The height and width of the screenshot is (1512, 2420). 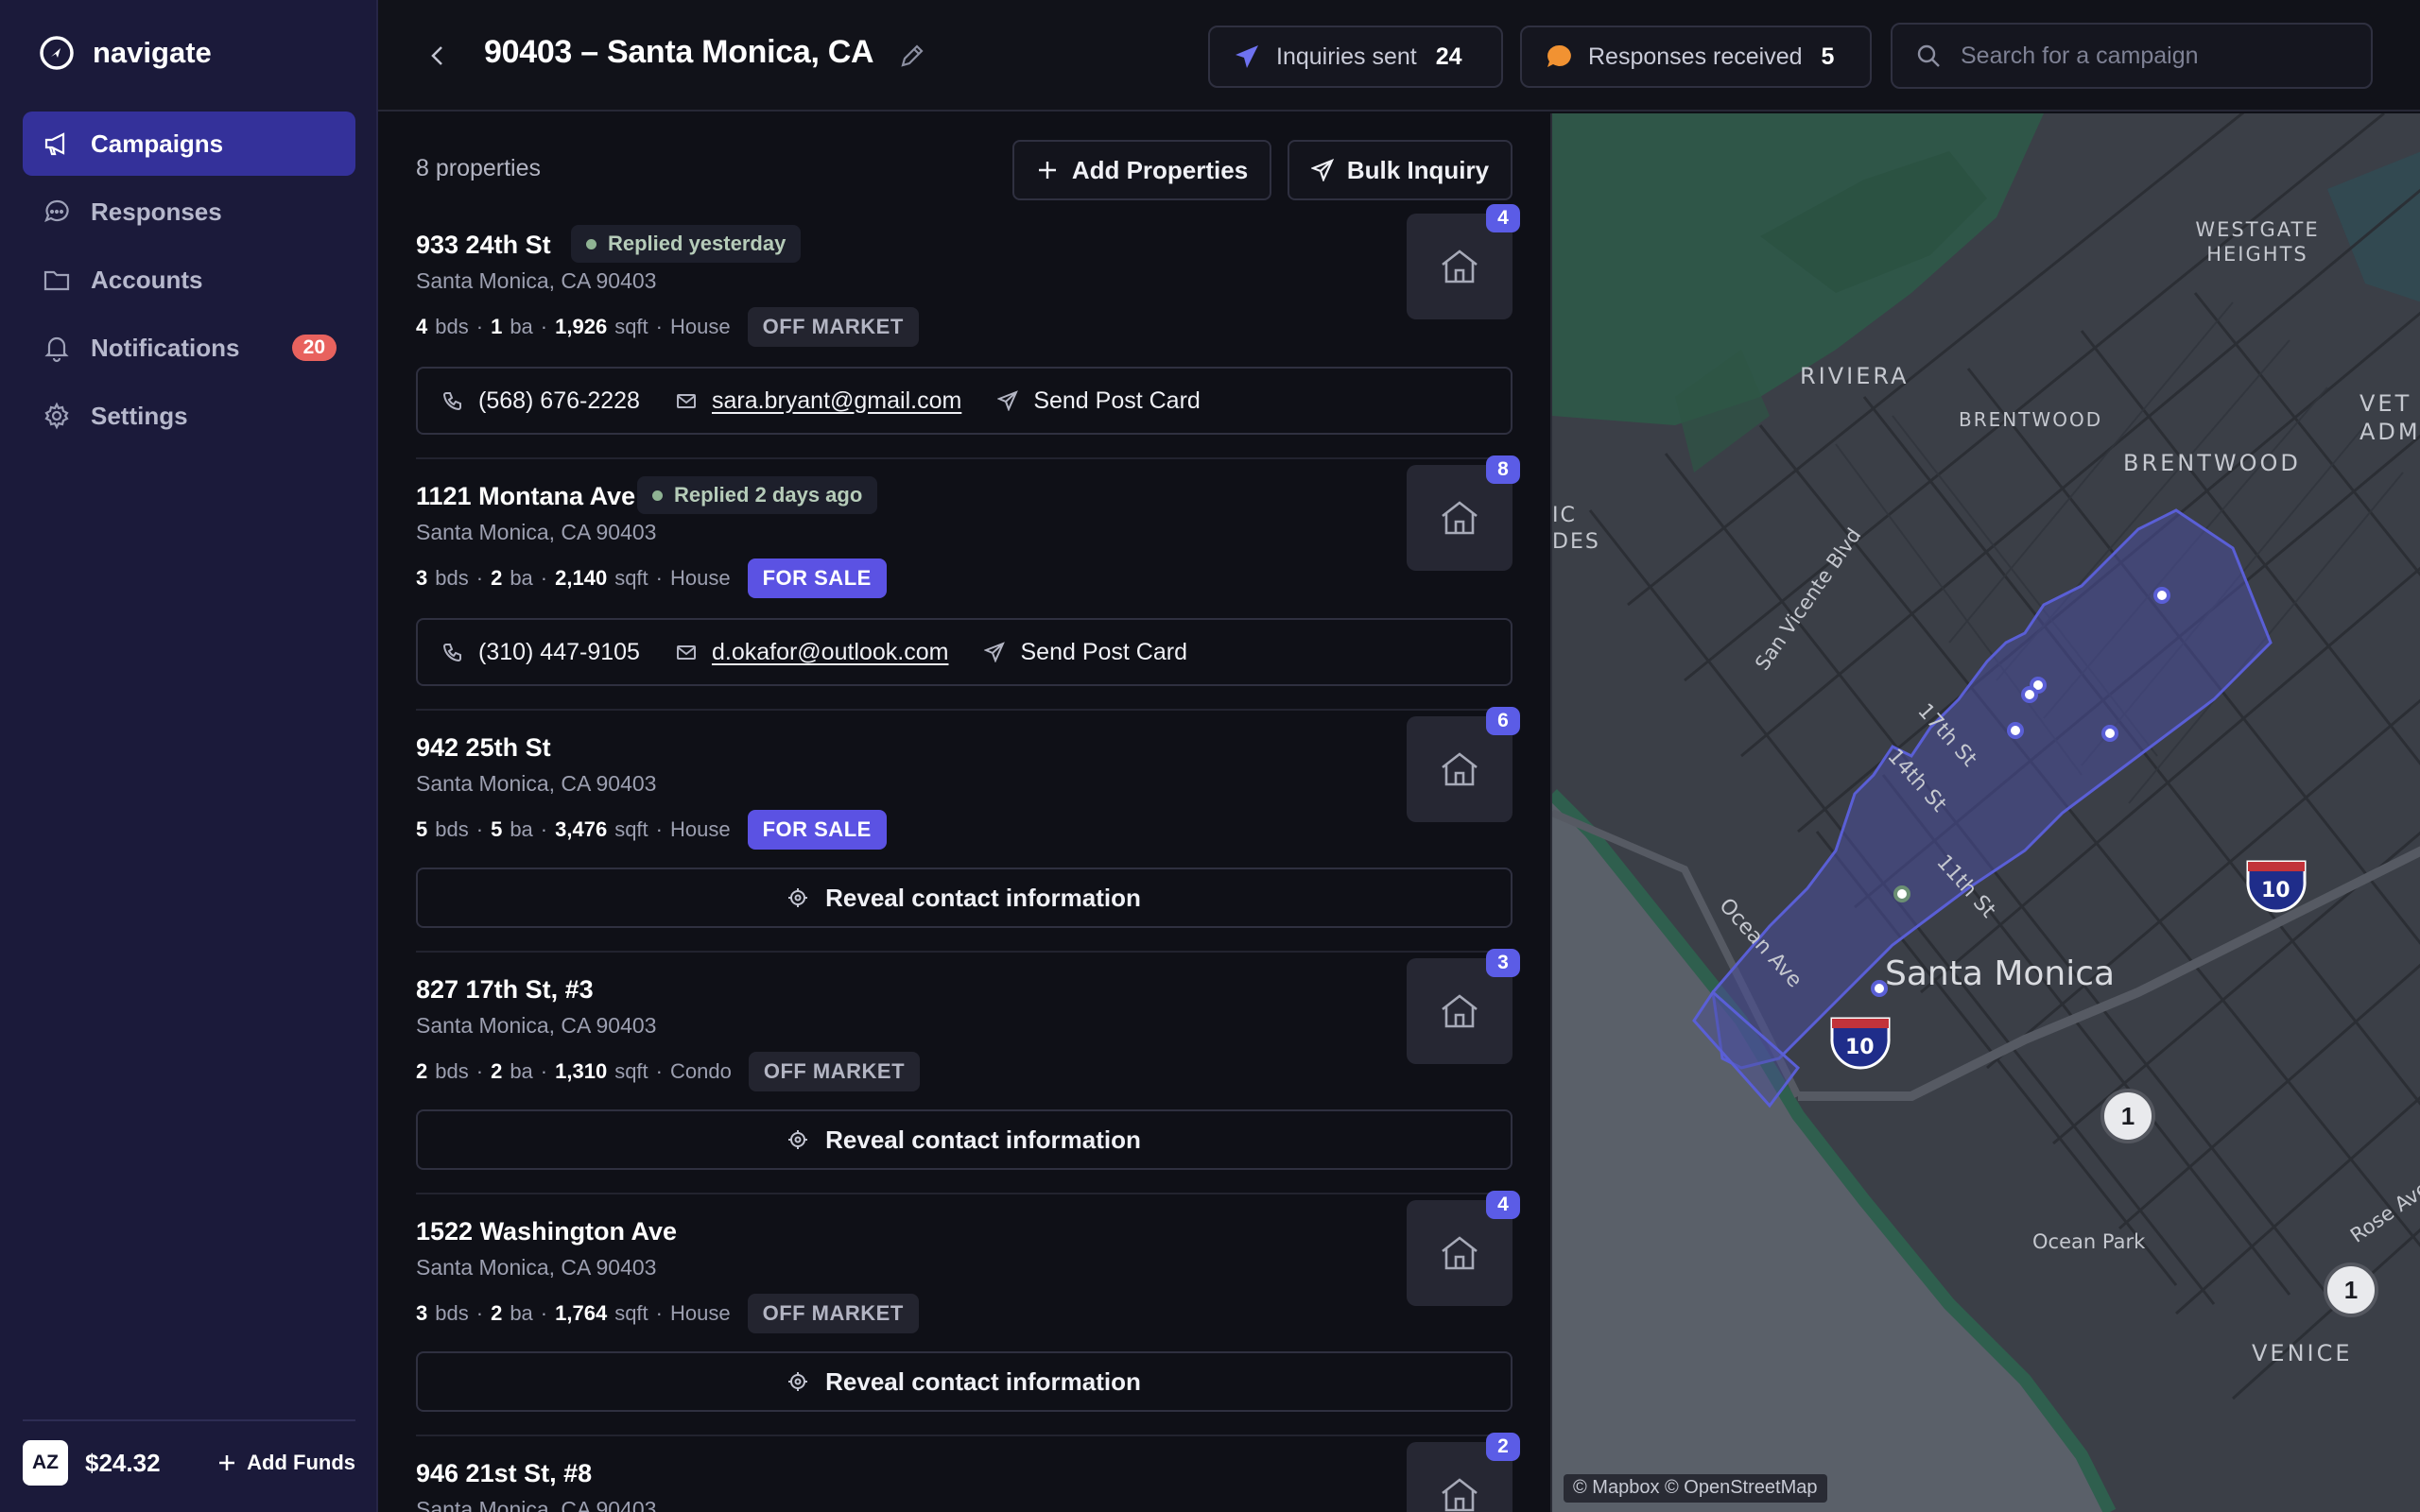 I want to click on sidebar-item-settings: Settings, so click(x=189, y=416).